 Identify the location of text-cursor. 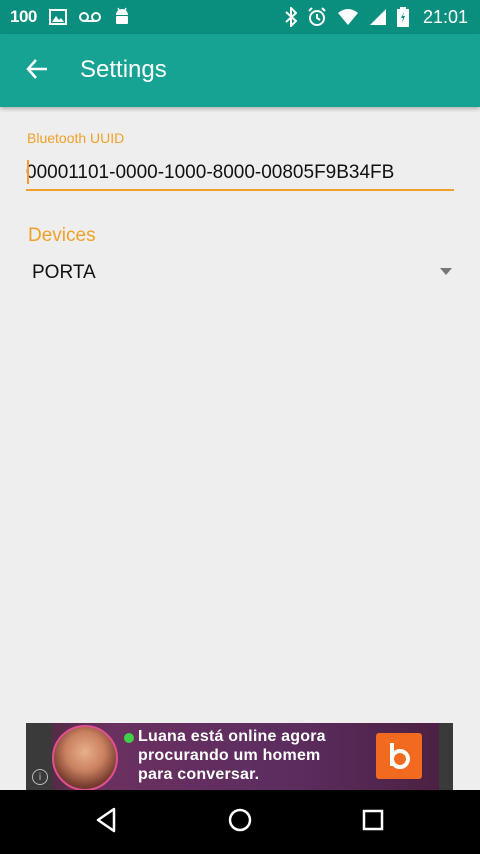
(28, 172).